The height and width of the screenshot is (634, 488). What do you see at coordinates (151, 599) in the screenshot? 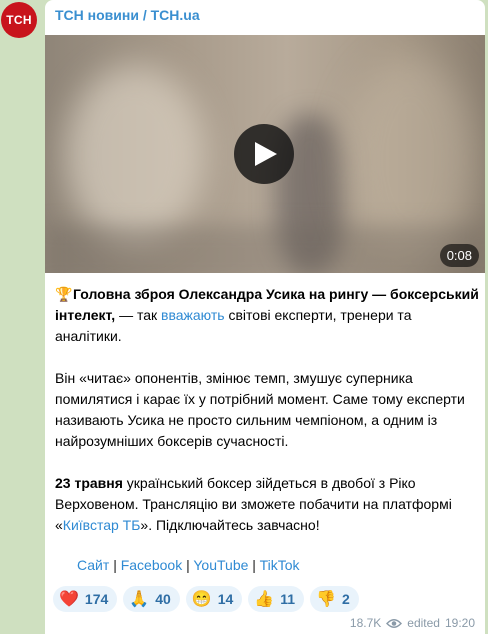
I see `reaction-pray: 🙏 40` at bounding box center [151, 599].